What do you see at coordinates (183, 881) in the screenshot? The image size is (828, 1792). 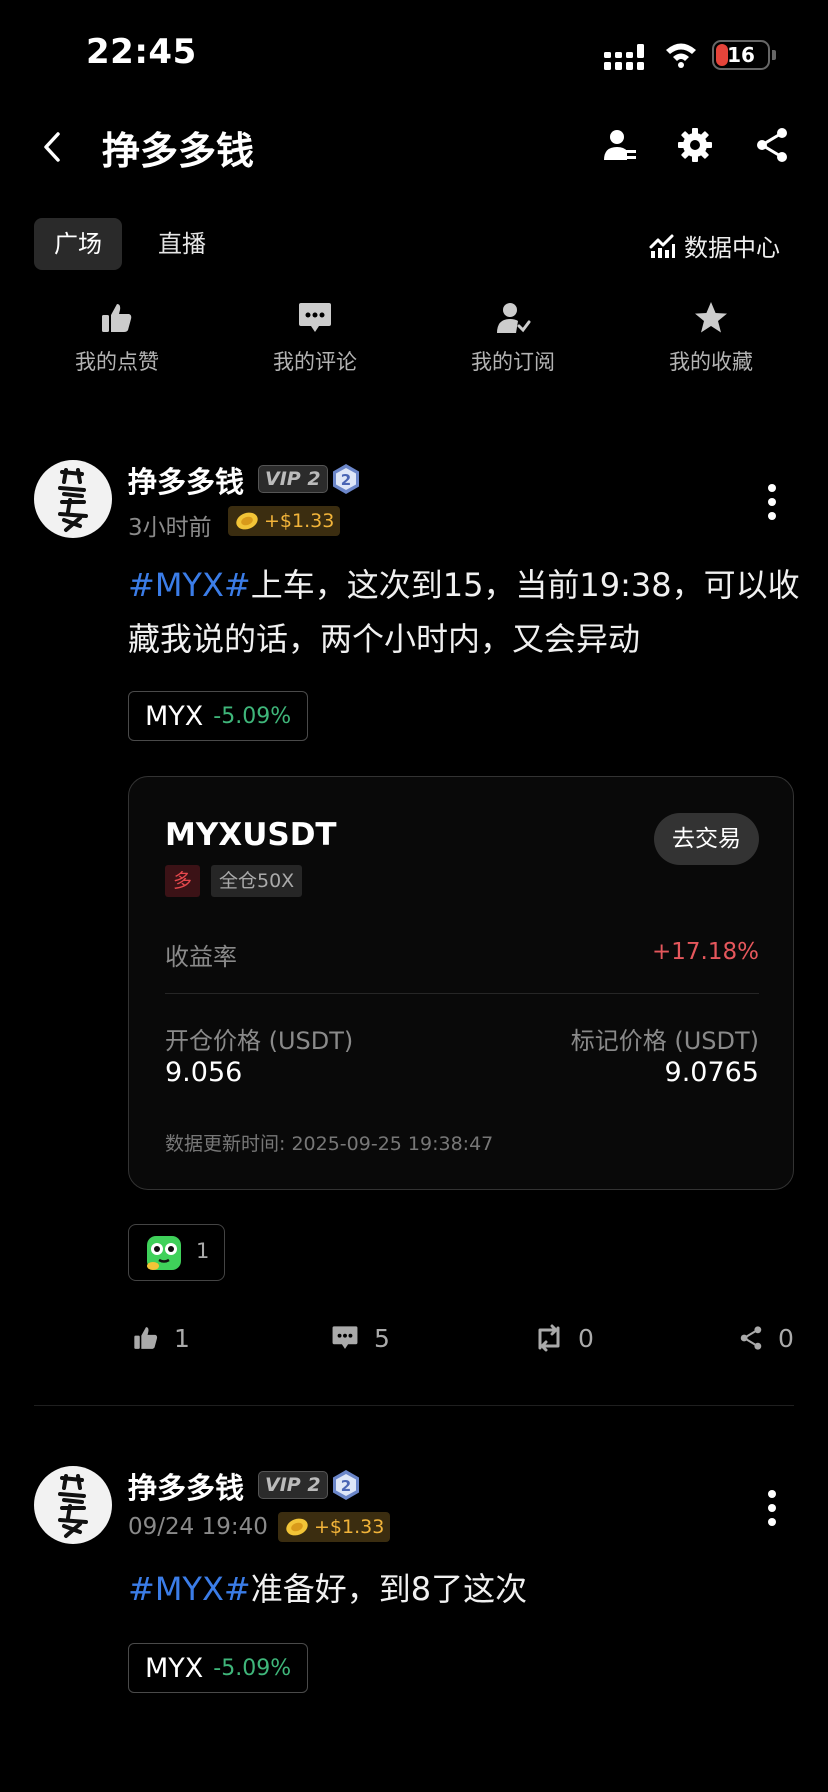 I see `side-badge: 多` at bounding box center [183, 881].